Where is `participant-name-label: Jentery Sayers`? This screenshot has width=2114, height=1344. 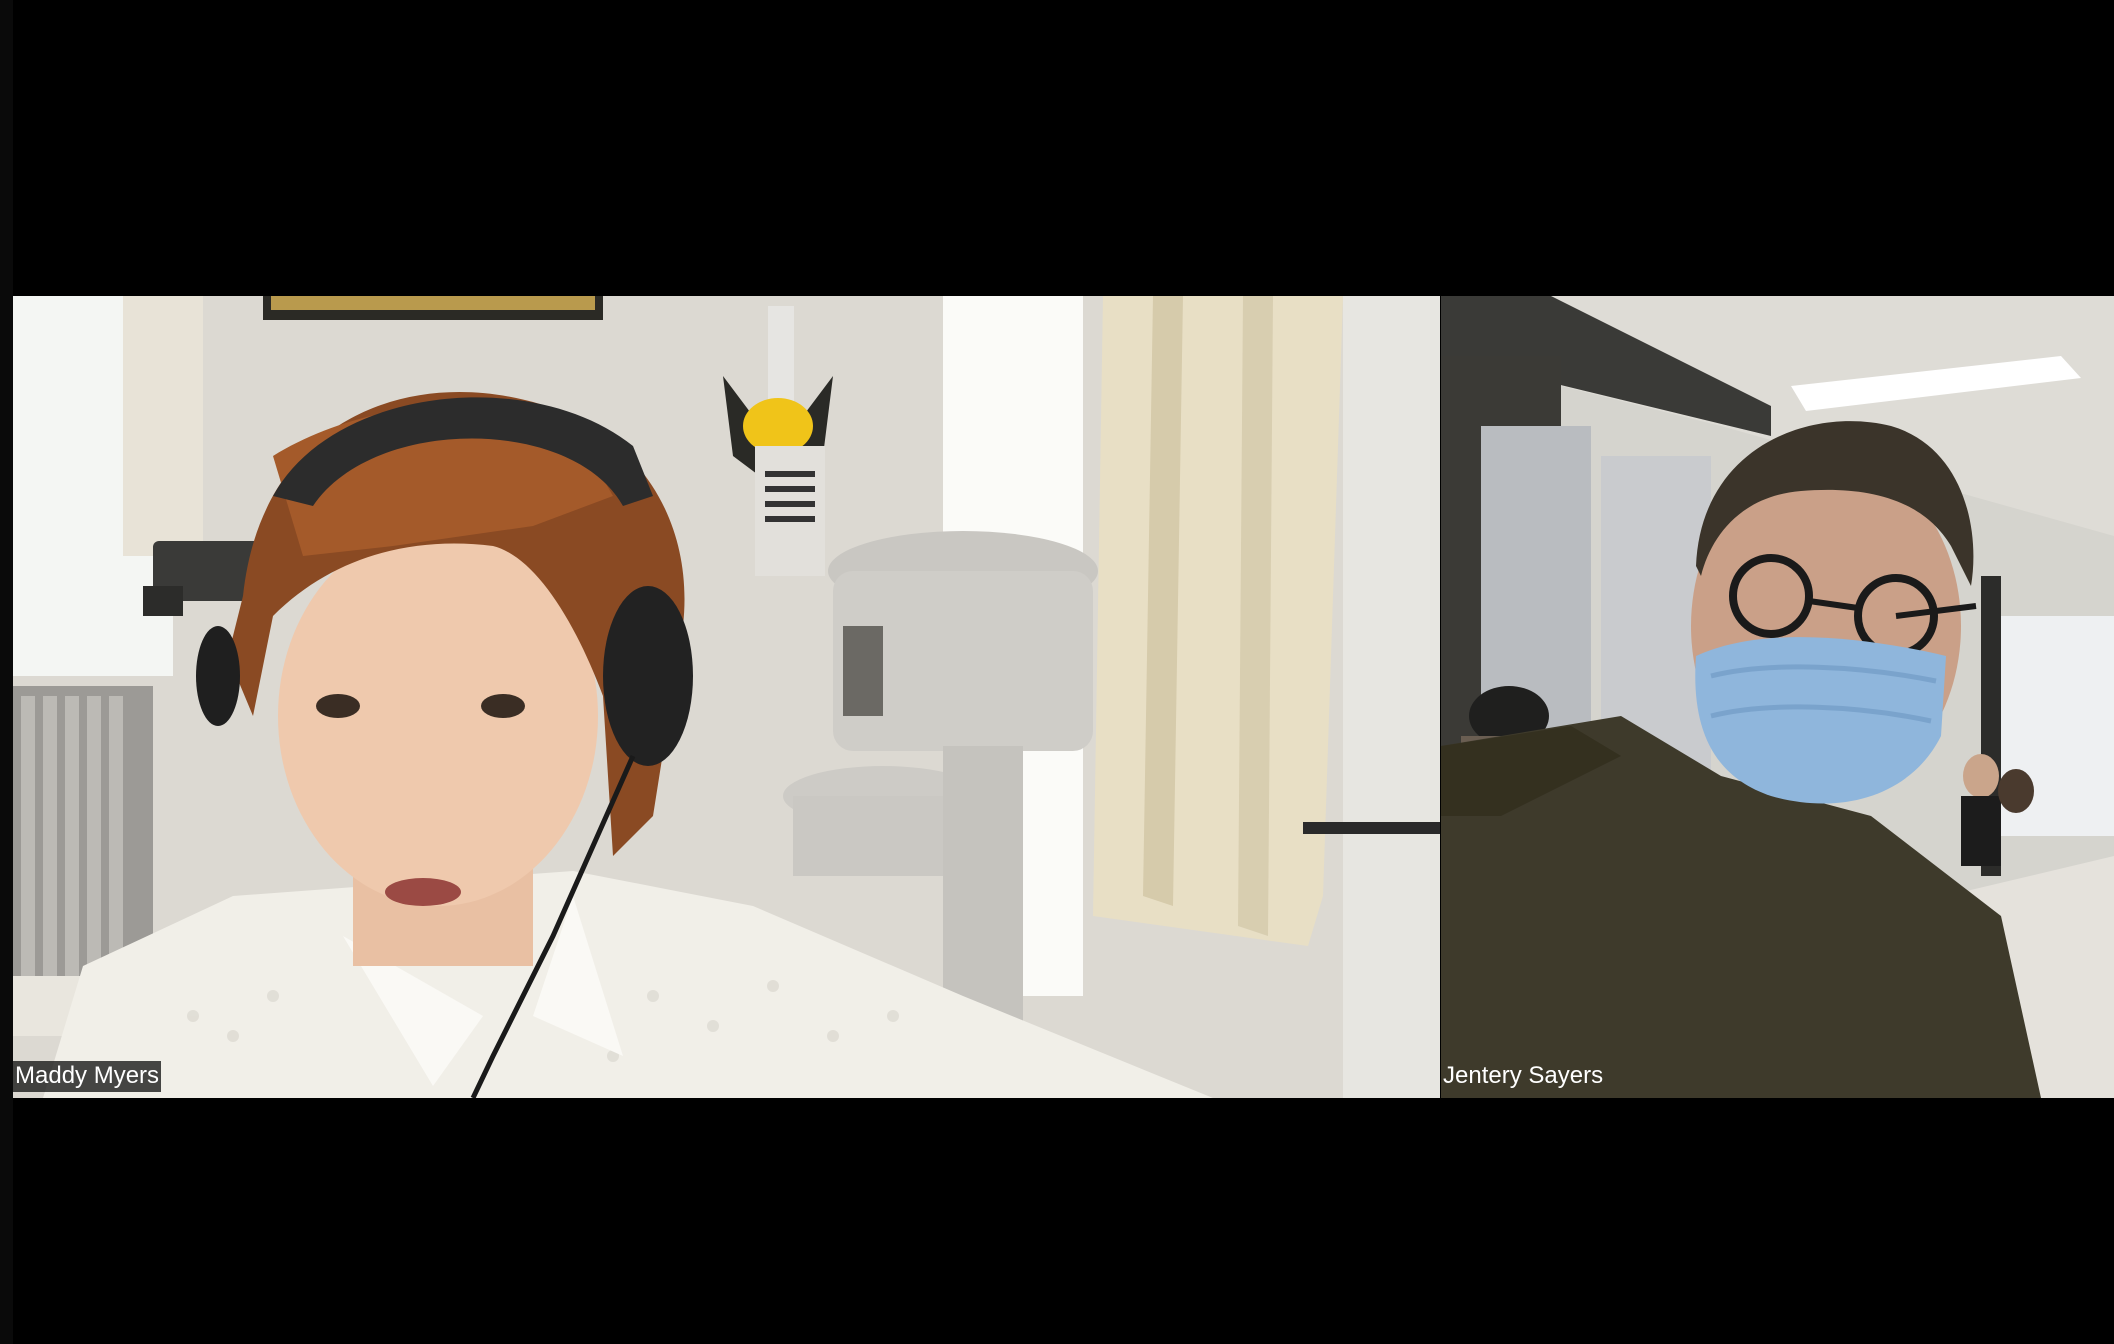 participant-name-label: Jentery Sayers is located at coordinates (1523, 1075).